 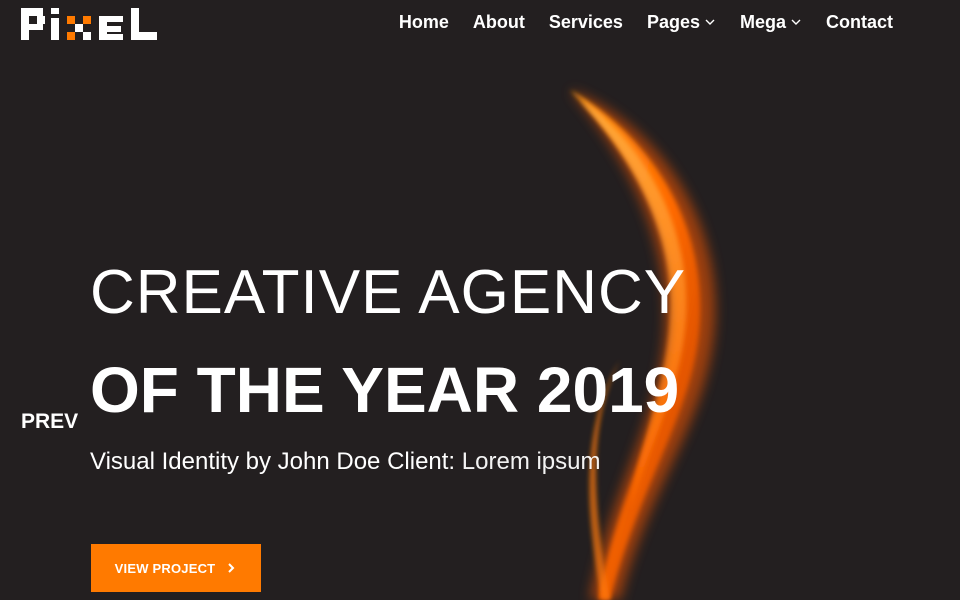 What do you see at coordinates (762, 21) in the screenshot?
I see `nav-mega-label: Mega` at bounding box center [762, 21].